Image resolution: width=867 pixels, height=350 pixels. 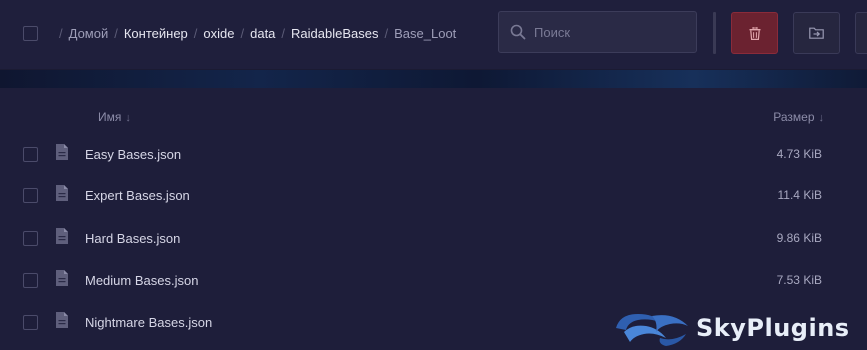 I want to click on watermark-text: SkyPlugins, so click(x=773, y=327).